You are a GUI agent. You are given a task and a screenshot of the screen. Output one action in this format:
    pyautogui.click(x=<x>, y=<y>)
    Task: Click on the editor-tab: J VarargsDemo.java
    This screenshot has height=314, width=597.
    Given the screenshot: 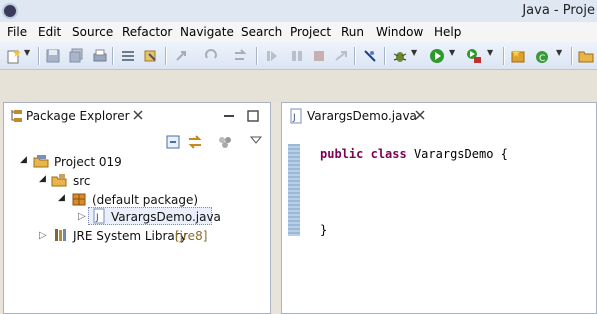 What is the action you would take?
    pyautogui.click(x=357, y=116)
    